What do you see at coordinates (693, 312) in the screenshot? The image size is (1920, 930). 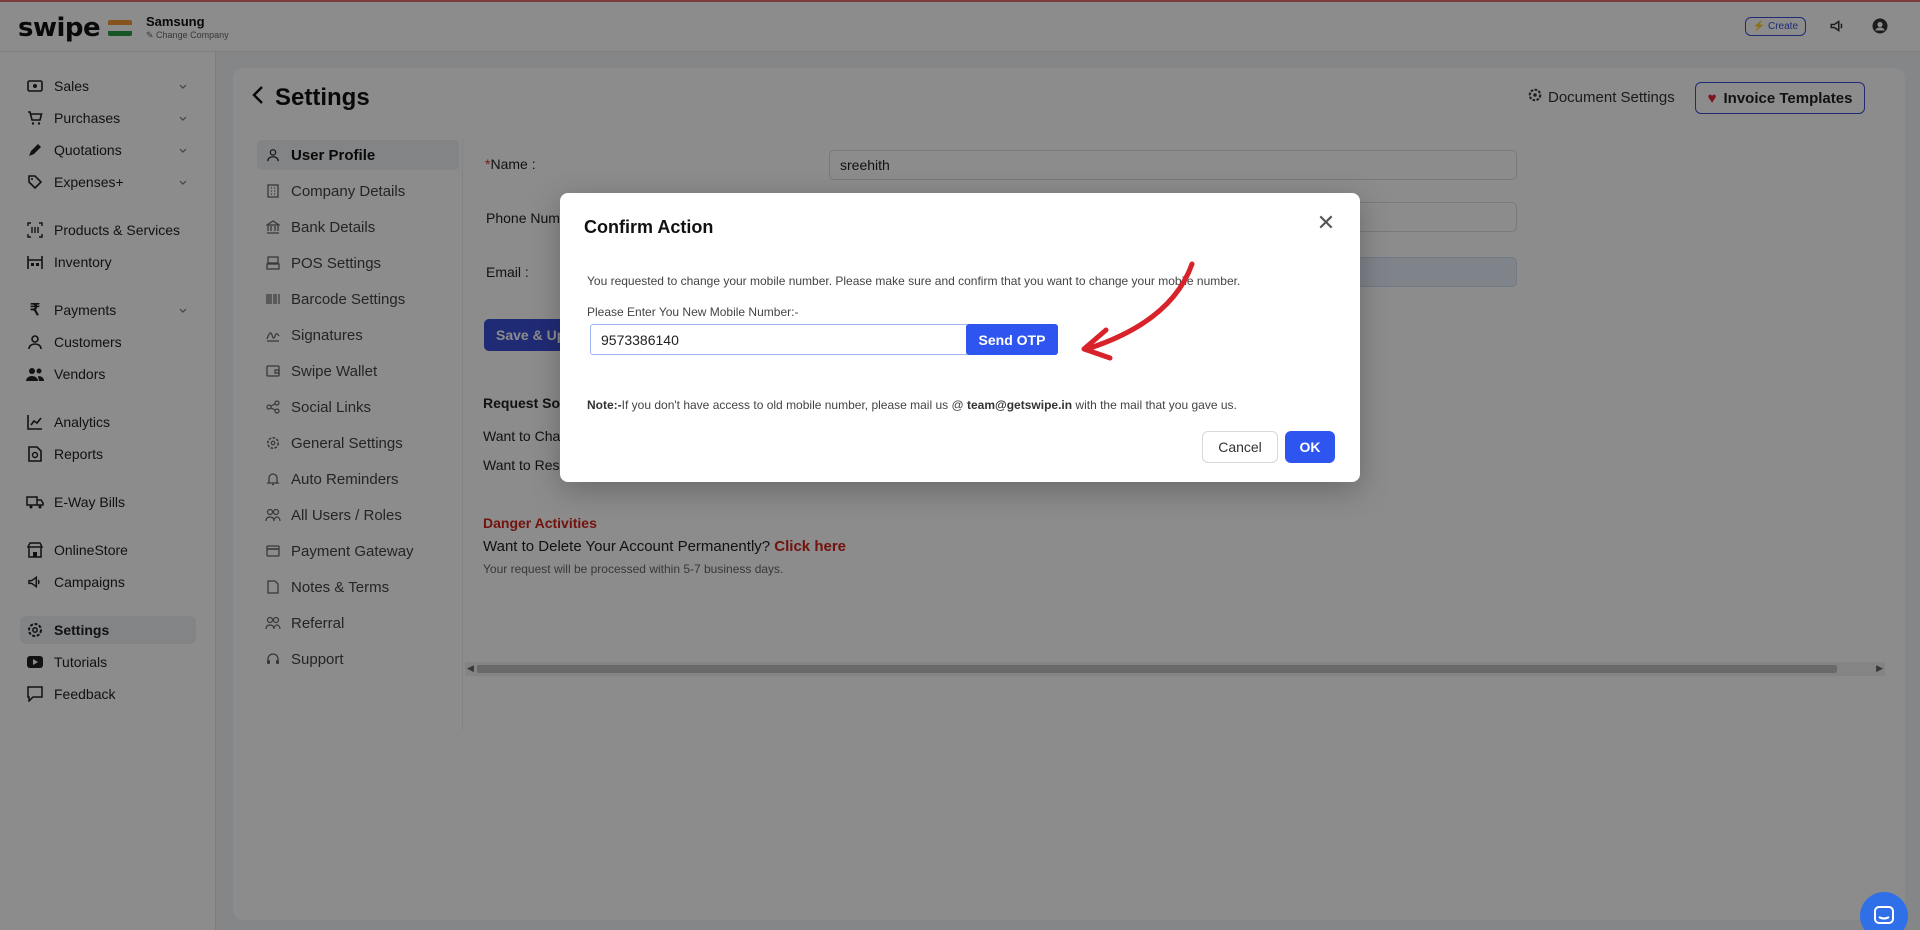 I see `mobile-number-label: Please Enter You New Mobile Number:-` at bounding box center [693, 312].